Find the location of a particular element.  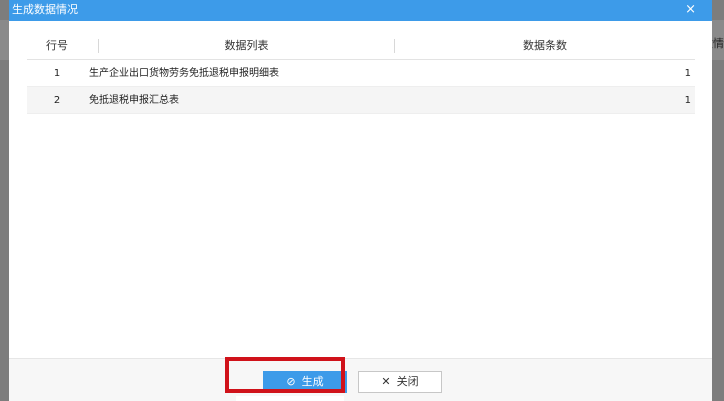

close-icon: × is located at coordinates (690, 9).